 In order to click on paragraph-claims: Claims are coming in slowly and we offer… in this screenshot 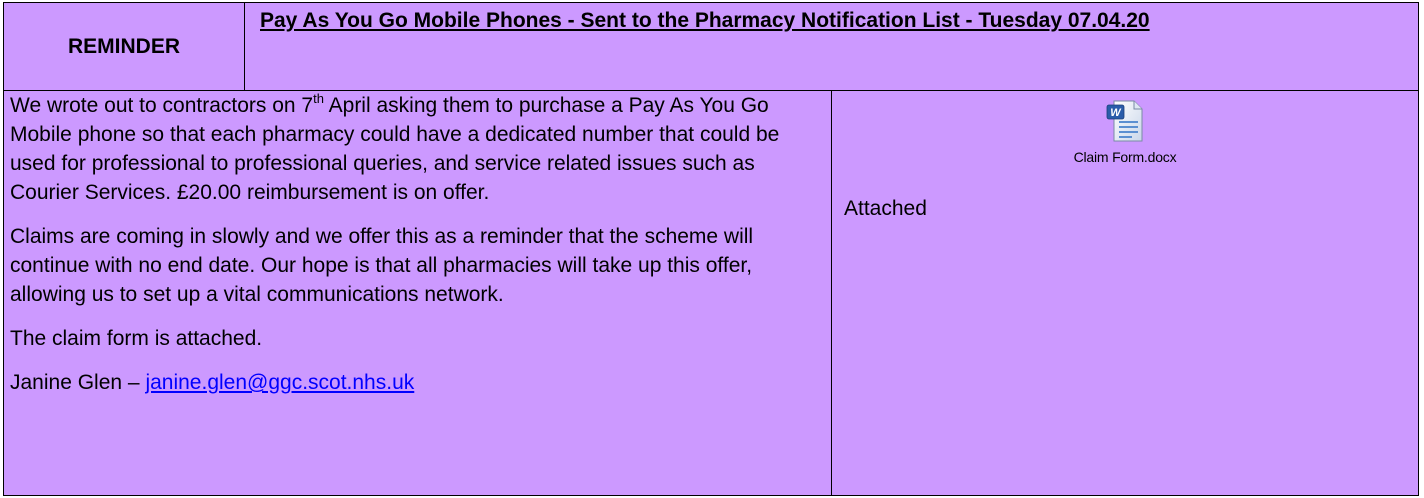, I will do `click(382, 265)`.